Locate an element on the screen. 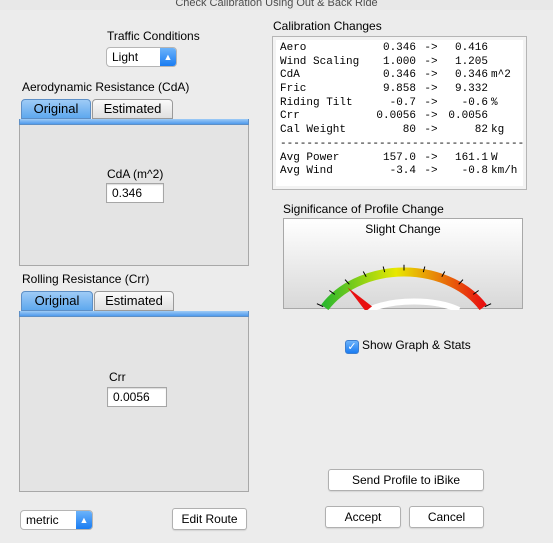  calibration-name: Avg Power is located at coordinates (310, 157).